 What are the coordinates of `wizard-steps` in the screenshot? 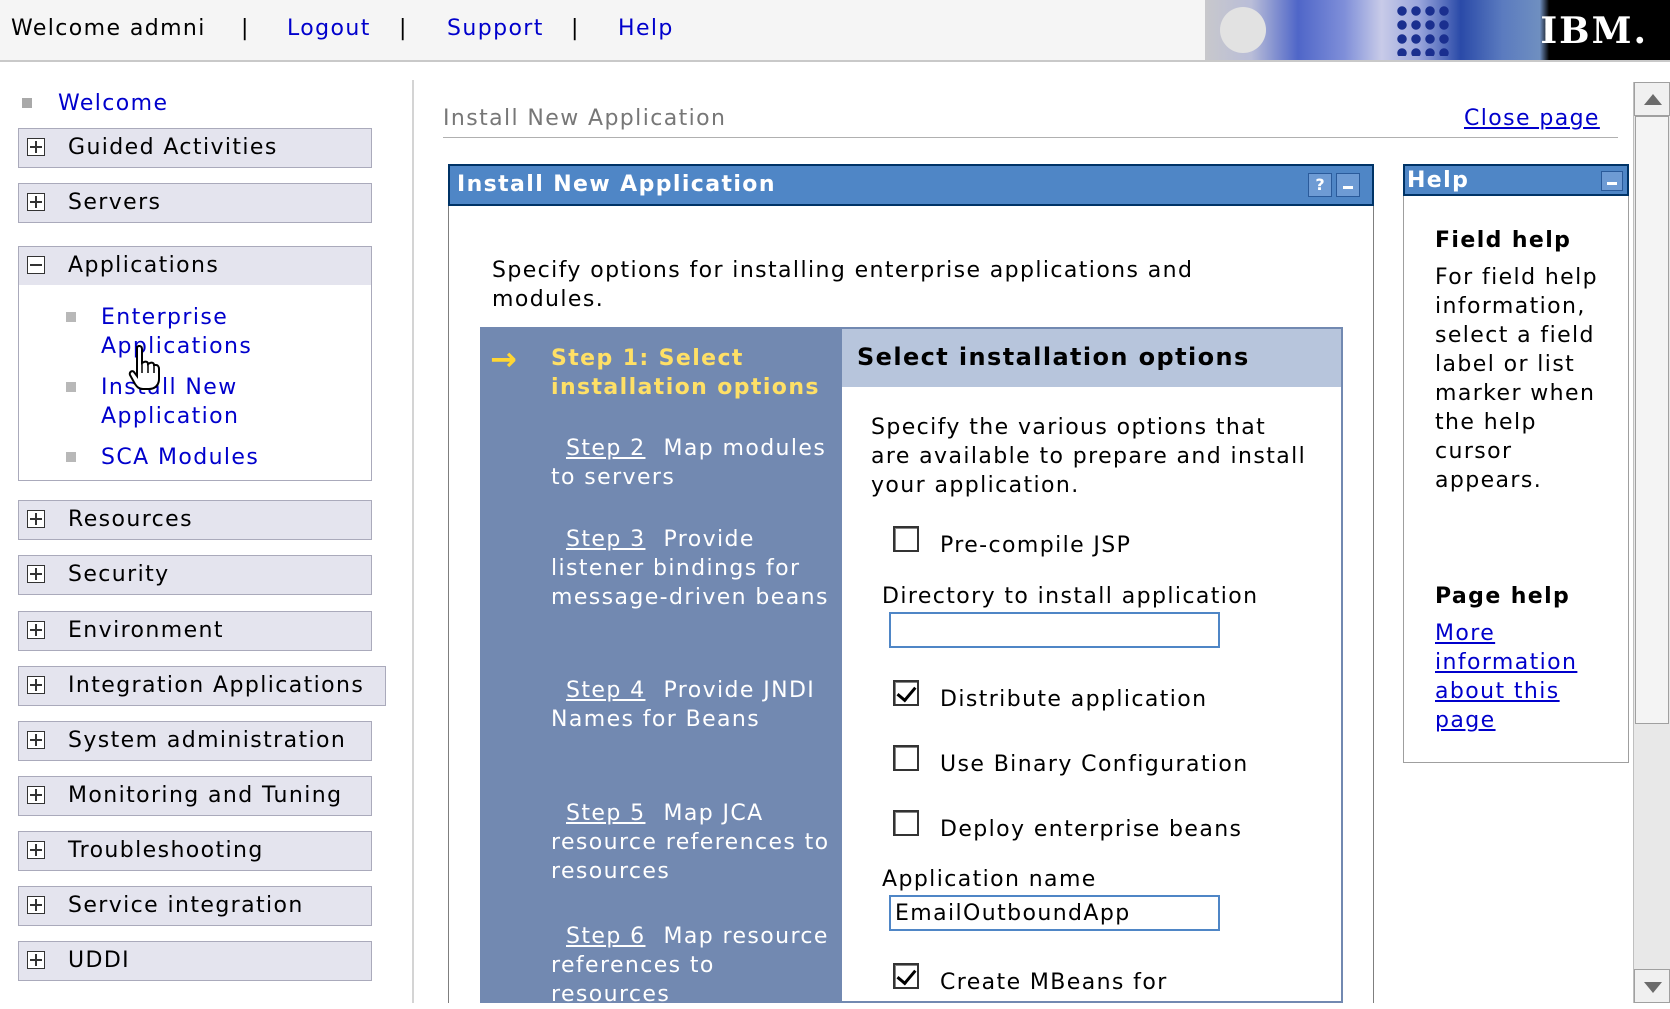 It's located at (661, 665).